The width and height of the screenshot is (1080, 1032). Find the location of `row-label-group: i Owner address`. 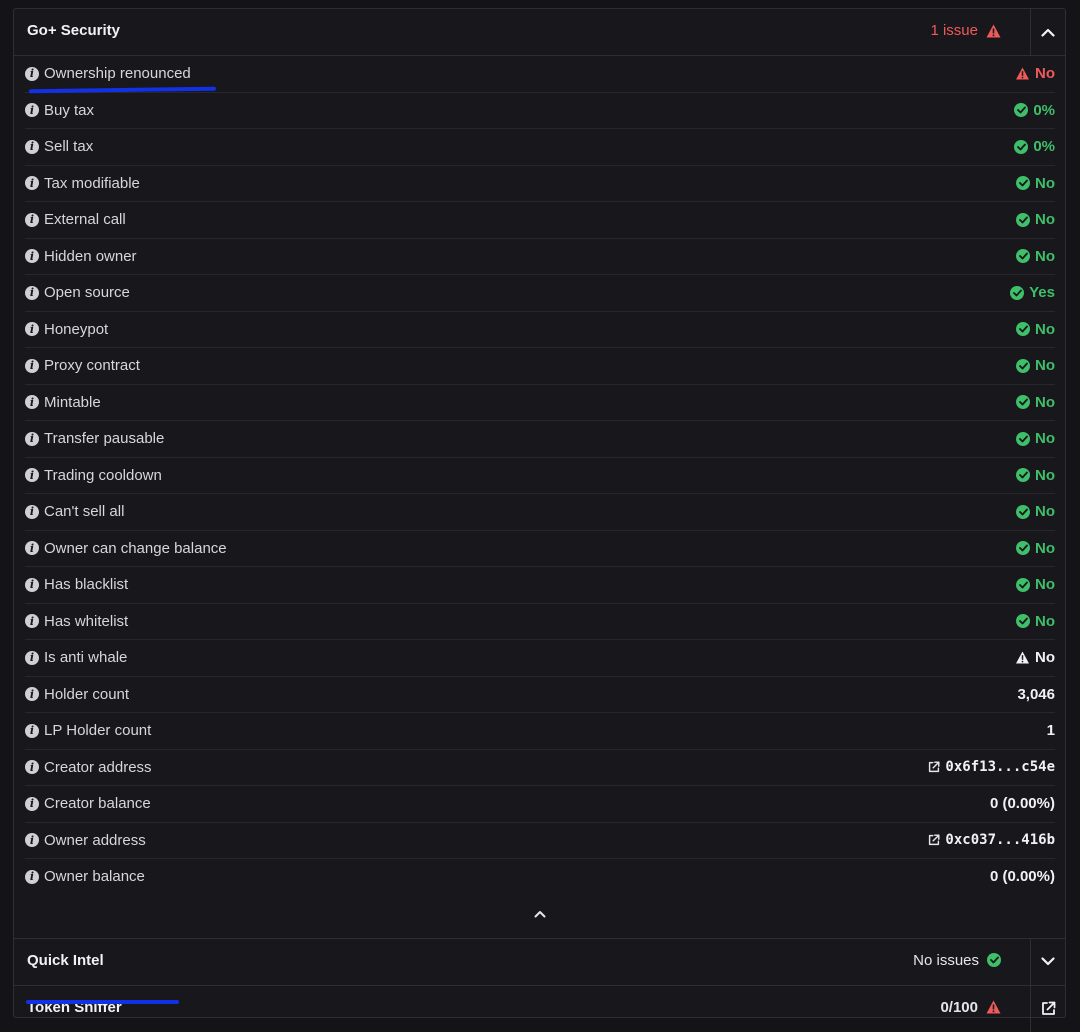

row-label-group: i Owner address is located at coordinates (85, 840).